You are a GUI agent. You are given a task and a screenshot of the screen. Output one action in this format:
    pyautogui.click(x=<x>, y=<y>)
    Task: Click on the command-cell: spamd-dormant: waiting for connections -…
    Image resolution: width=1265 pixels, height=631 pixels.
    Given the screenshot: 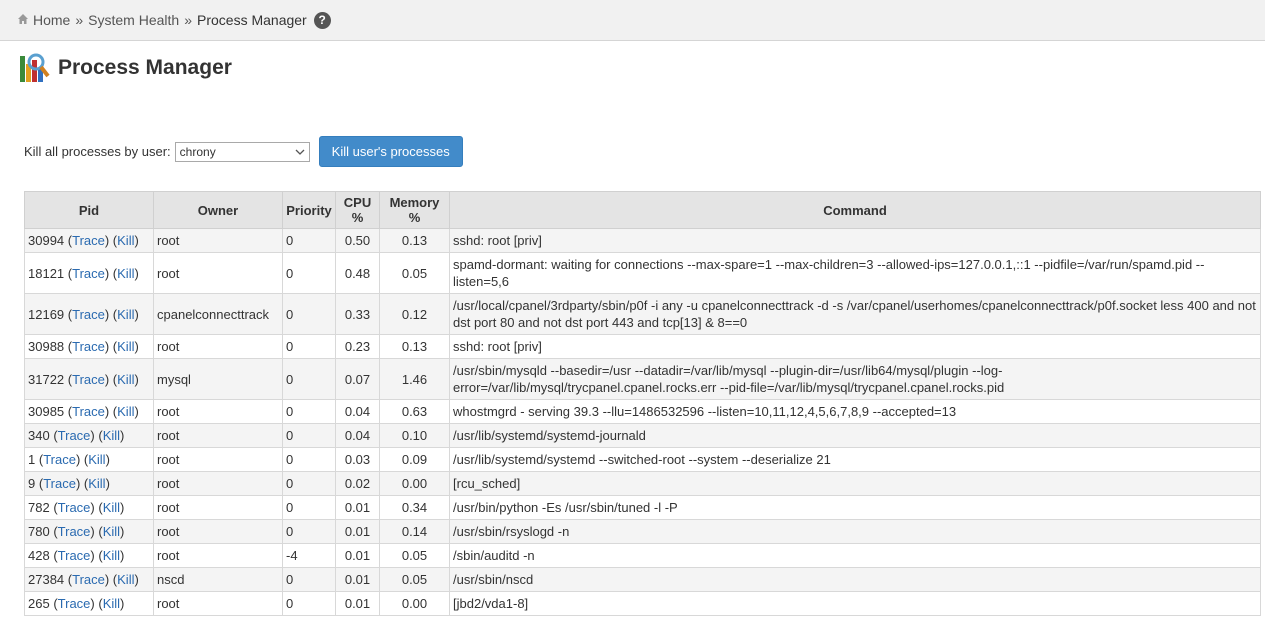 What is the action you would take?
    pyautogui.click(x=855, y=273)
    